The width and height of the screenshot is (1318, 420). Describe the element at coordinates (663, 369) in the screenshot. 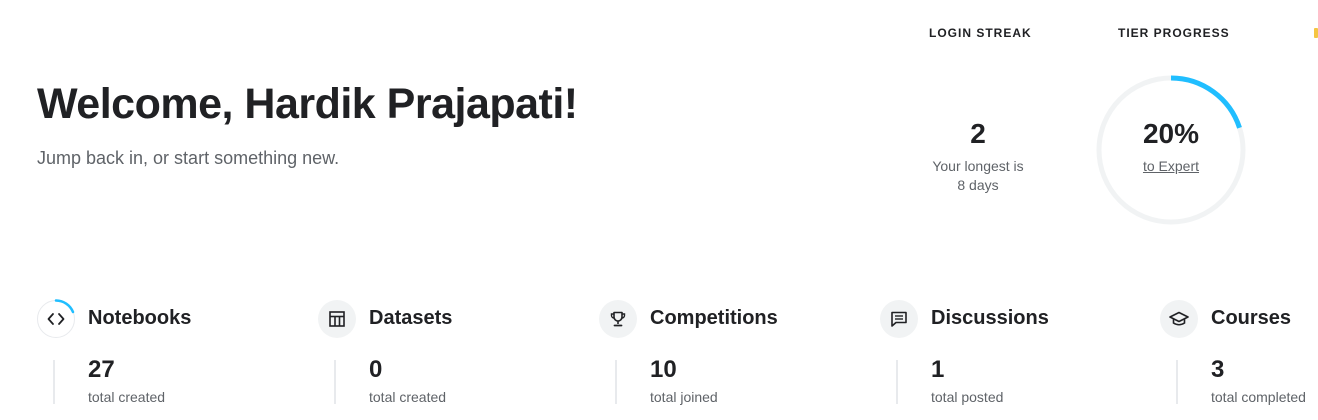

I see `activity-count: 10` at that location.